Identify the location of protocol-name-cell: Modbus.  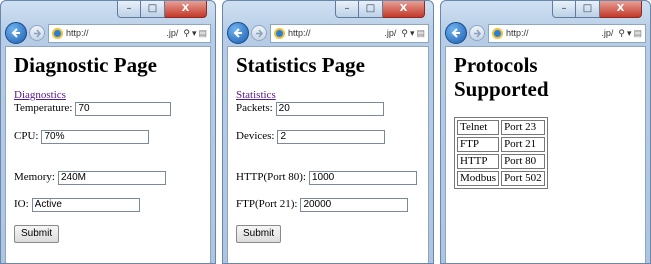
(478, 178).